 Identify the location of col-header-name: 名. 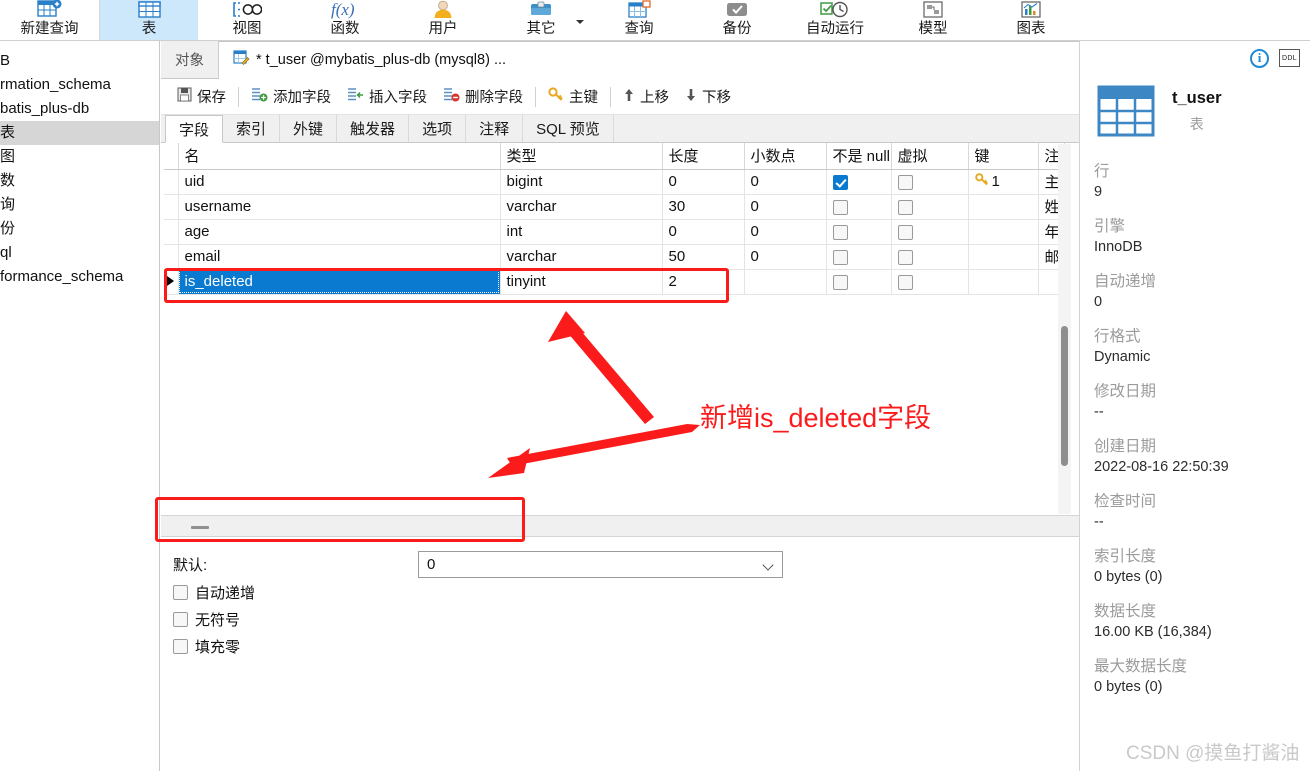
(339, 156).